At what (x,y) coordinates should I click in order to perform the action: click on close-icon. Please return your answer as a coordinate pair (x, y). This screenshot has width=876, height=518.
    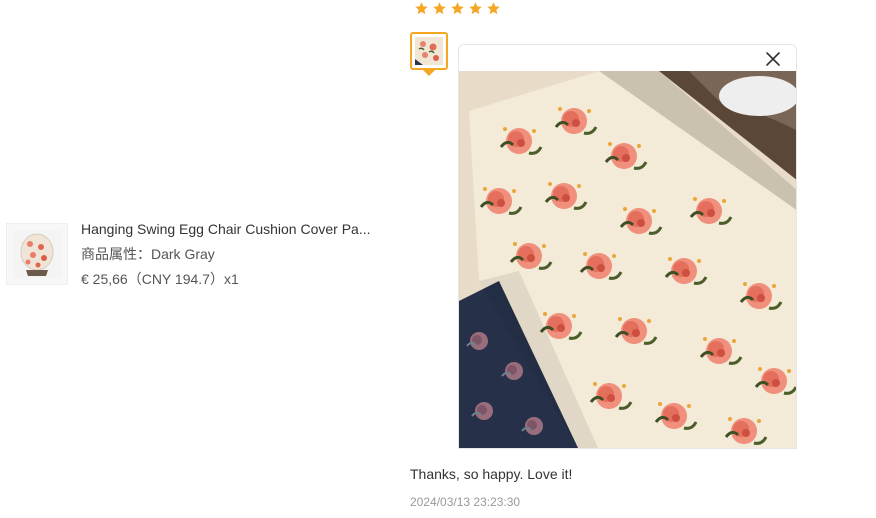
    Looking at the image, I should click on (773, 59).